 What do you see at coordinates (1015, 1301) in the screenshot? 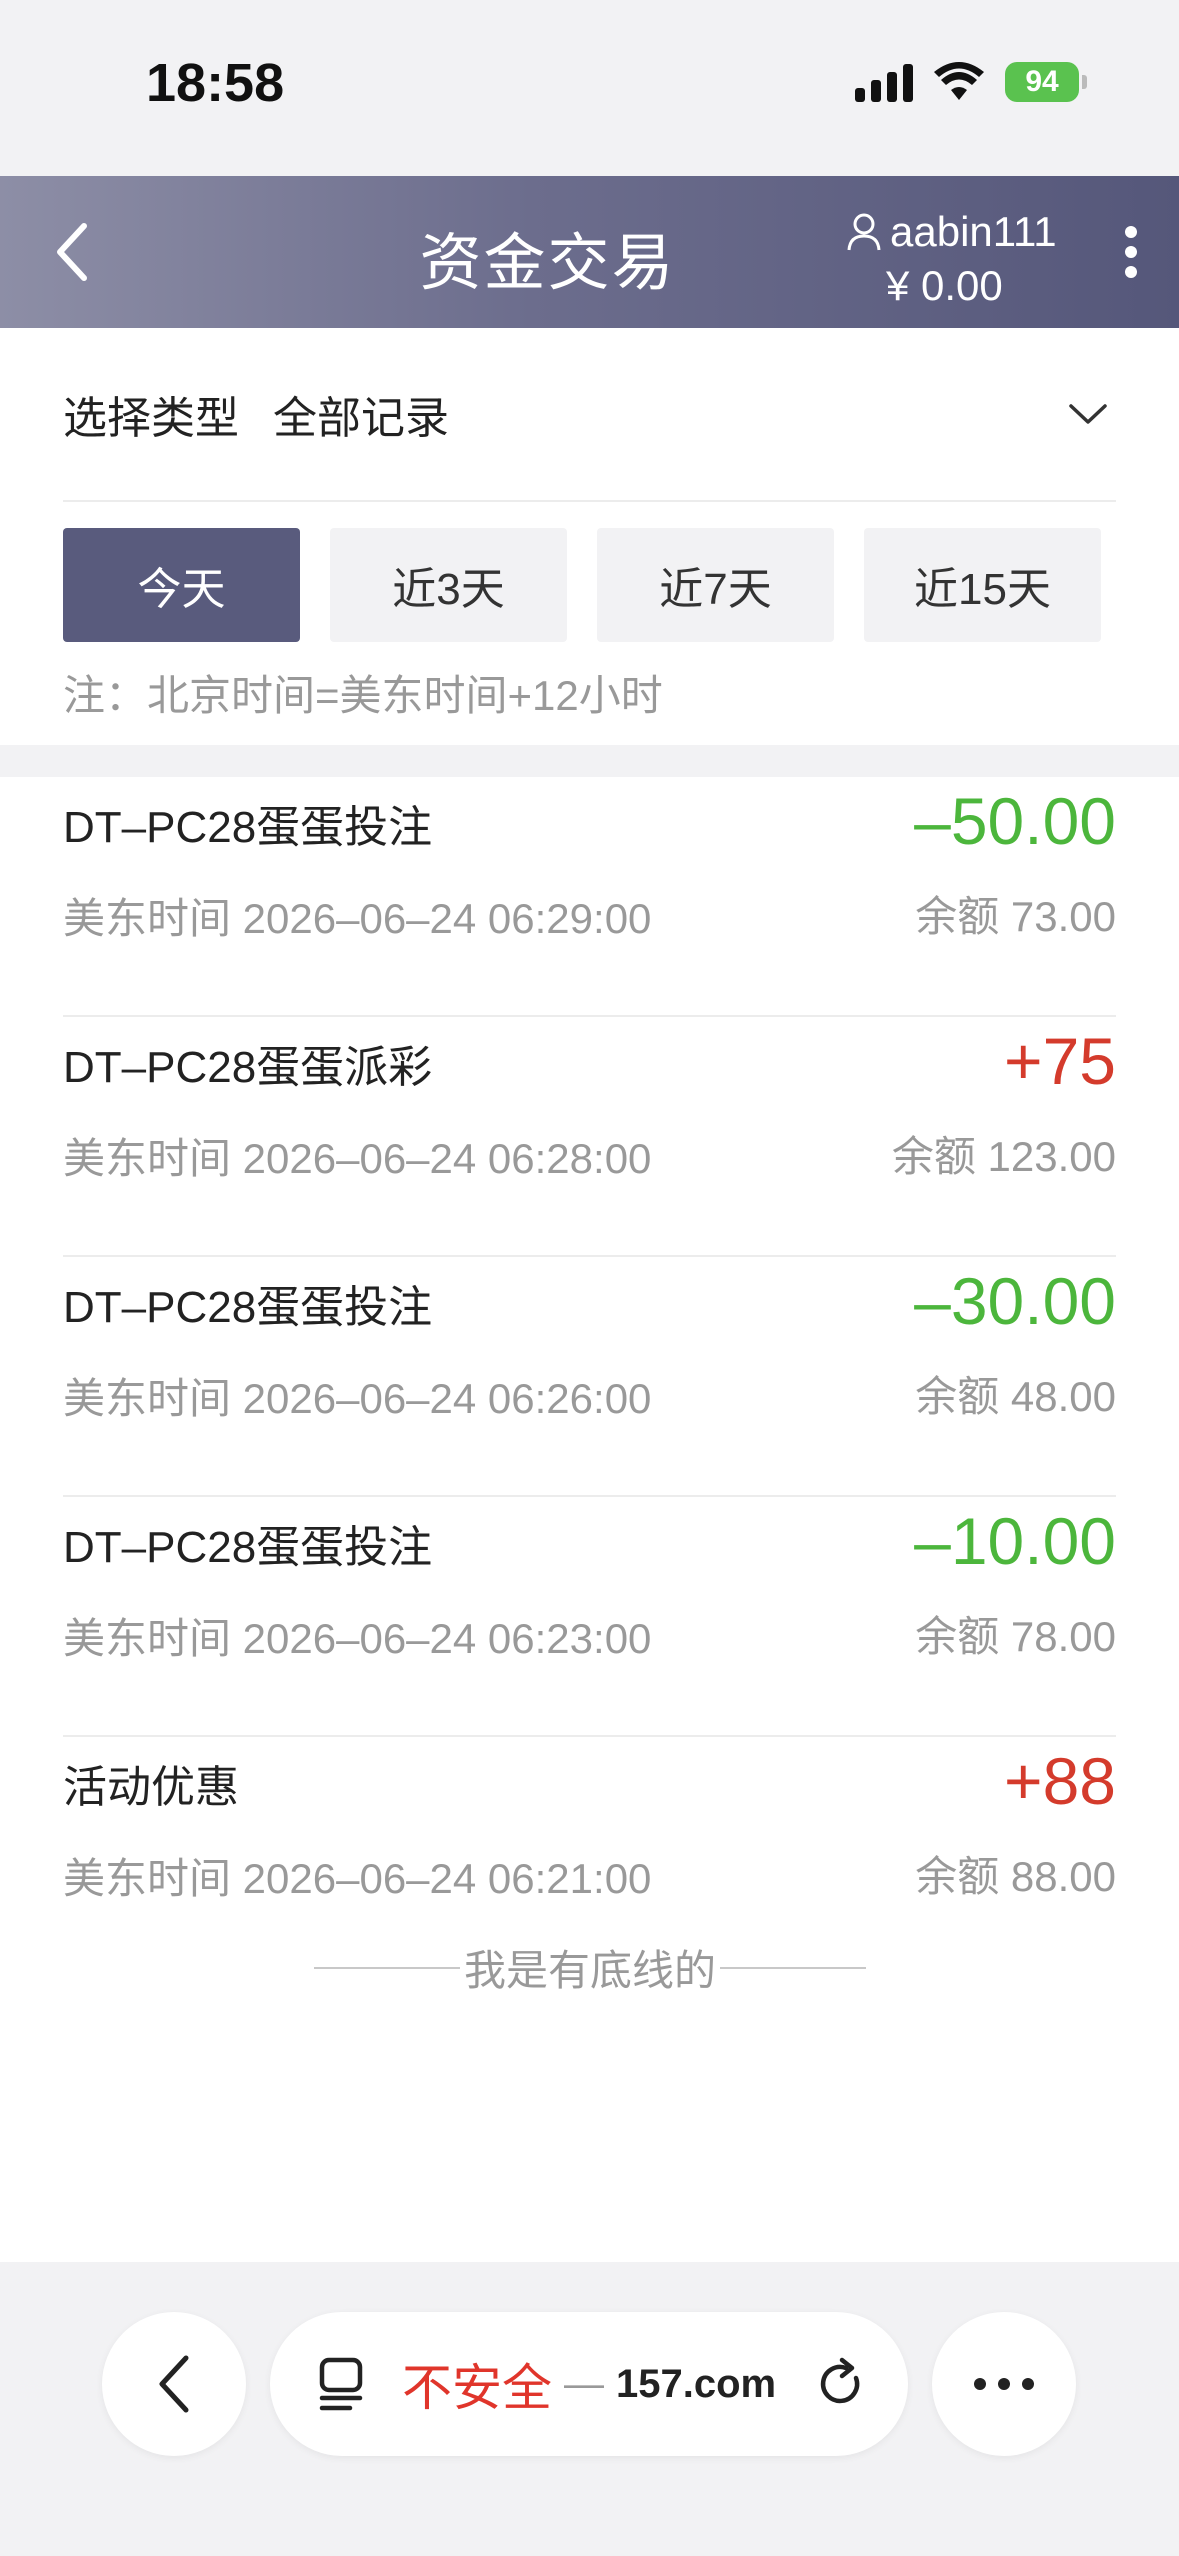
I see `transaction-amount: –30.00` at bounding box center [1015, 1301].